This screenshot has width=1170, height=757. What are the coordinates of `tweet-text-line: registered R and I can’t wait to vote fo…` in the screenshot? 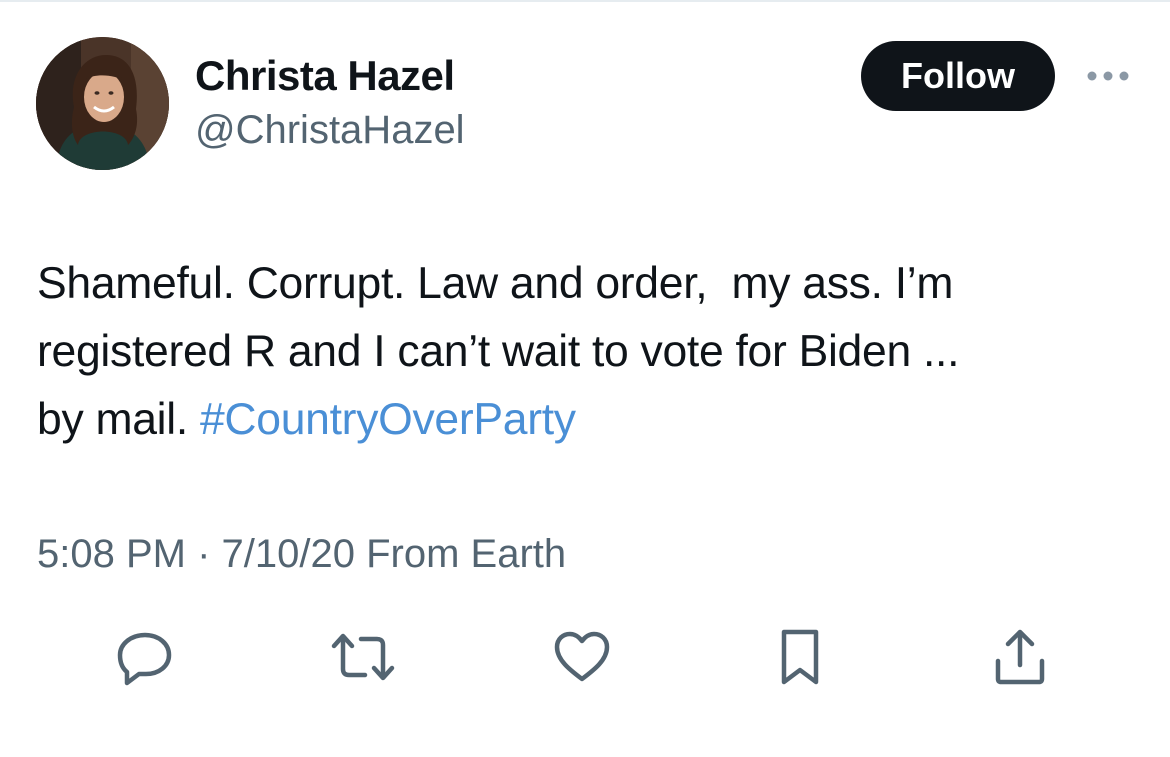 It's located at (498, 351).